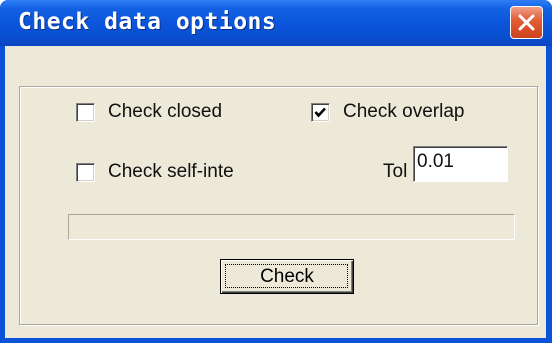 The image size is (552, 343). I want to click on check-button: Check, so click(287, 276).